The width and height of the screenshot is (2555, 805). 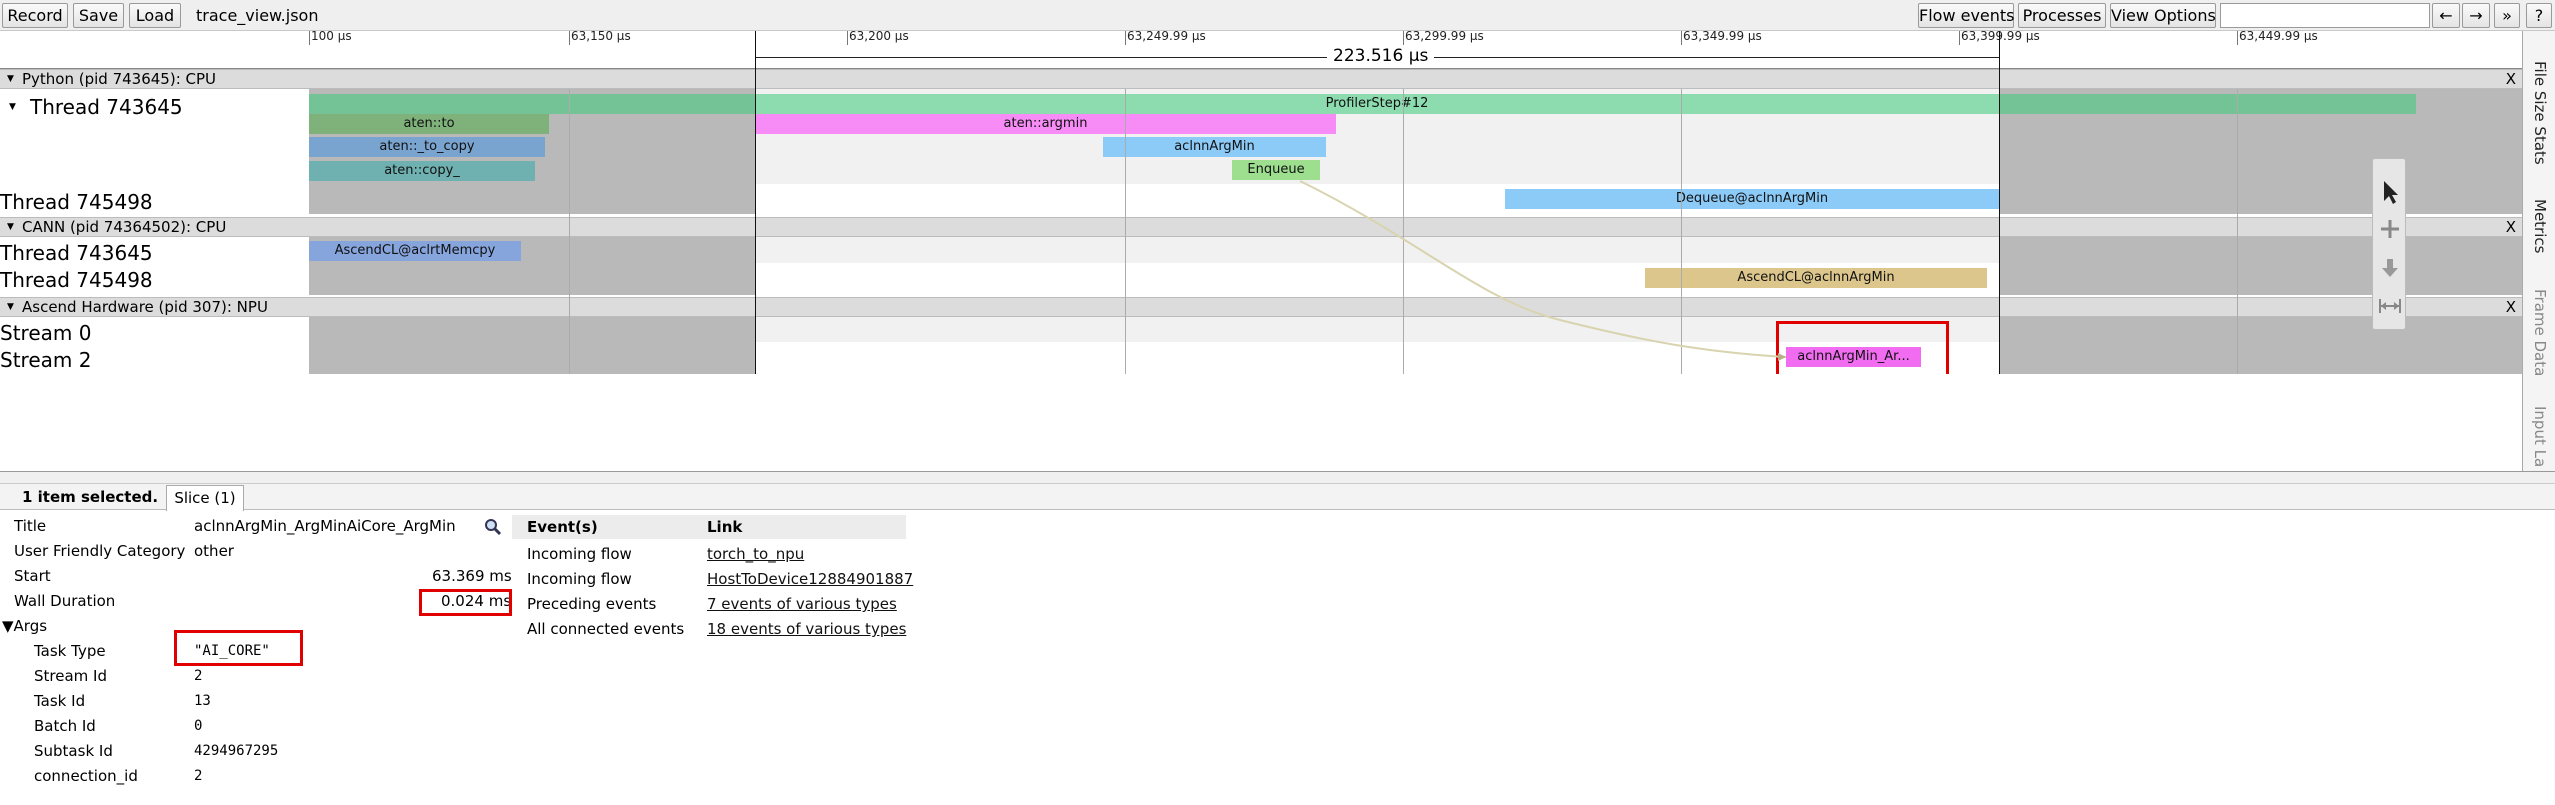 I want to click on field-value-title: aclnnArgMin_ArgMinAiCore_ArgMin, so click(x=325, y=526).